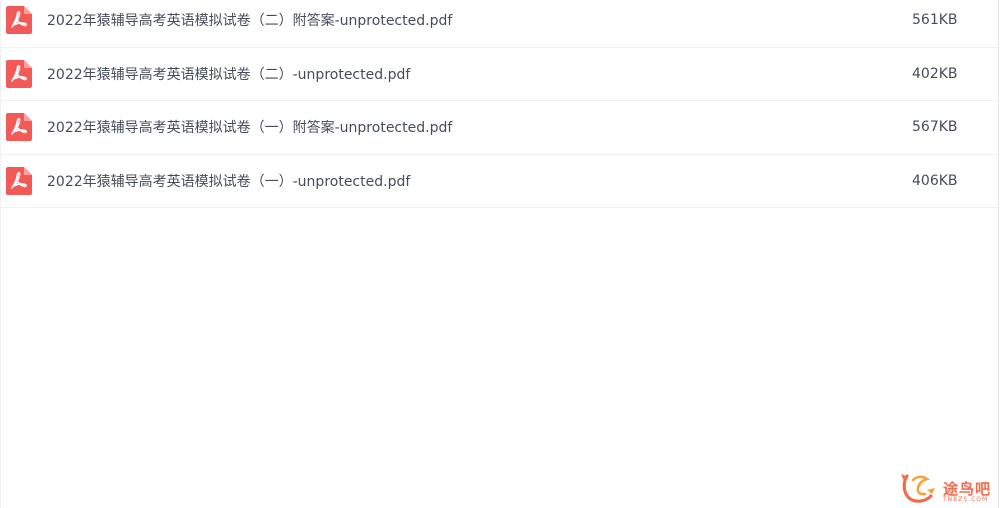  I want to click on watermark-subtext: TNBZS.COM, so click(966, 499).